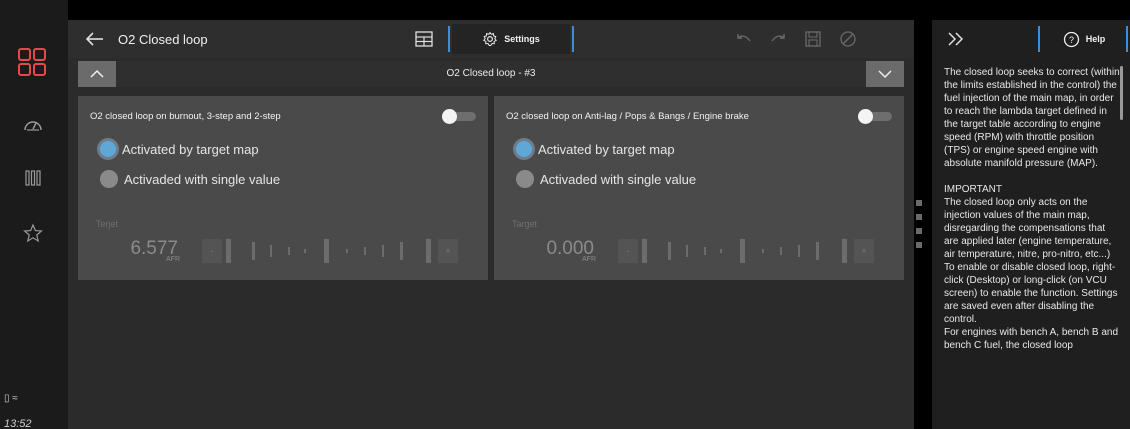 This screenshot has height=429, width=1130. What do you see at coordinates (33, 178) in the screenshot?
I see `columns-icon` at bounding box center [33, 178].